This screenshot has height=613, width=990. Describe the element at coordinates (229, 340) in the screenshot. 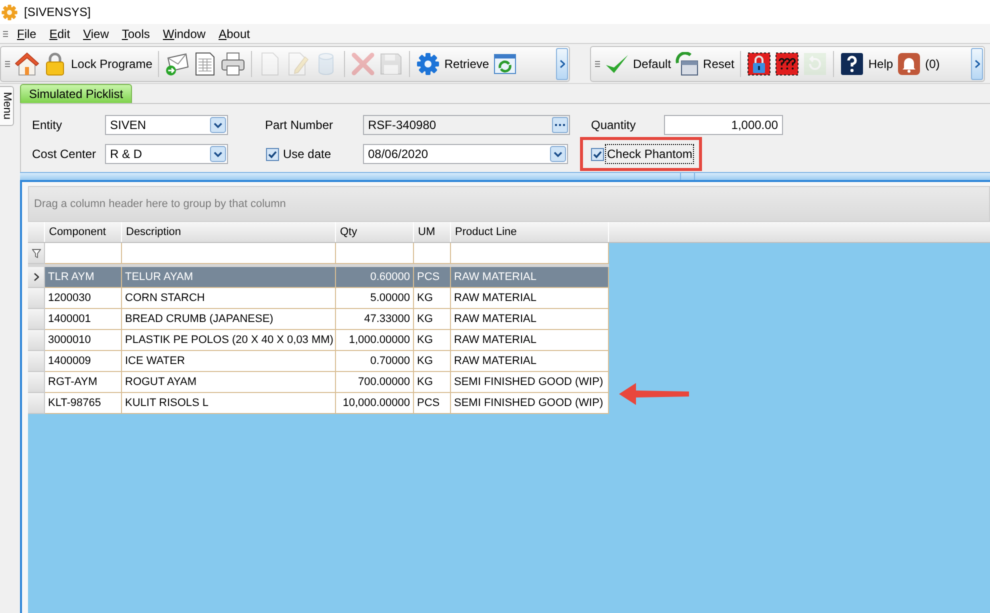

I see `table-cell-text: PLASTIK PE POLOS (20 X 40 X 0,03 MM)` at that location.